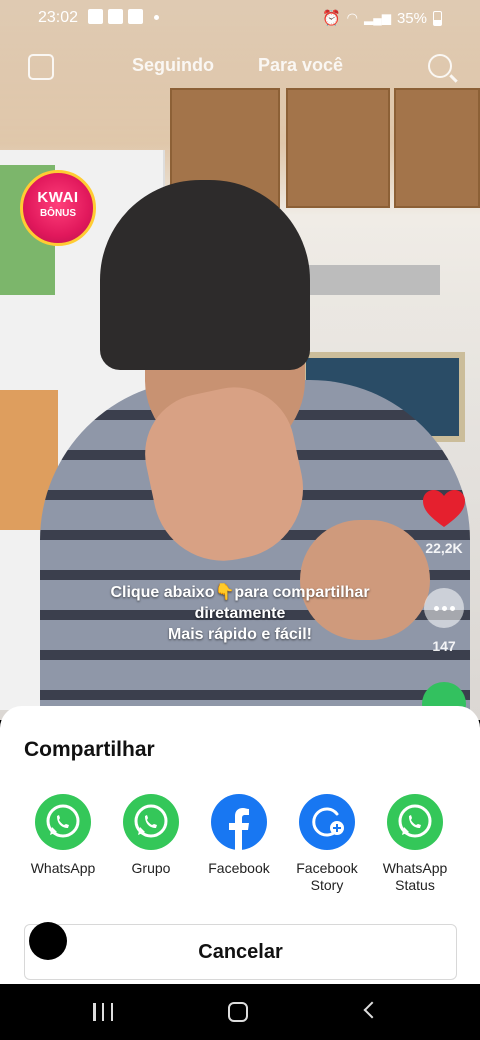 The width and height of the screenshot is (480, 1040). Describe the element at coordinates (370, 280) in the screenshot. I see `background-shelf` at that location.